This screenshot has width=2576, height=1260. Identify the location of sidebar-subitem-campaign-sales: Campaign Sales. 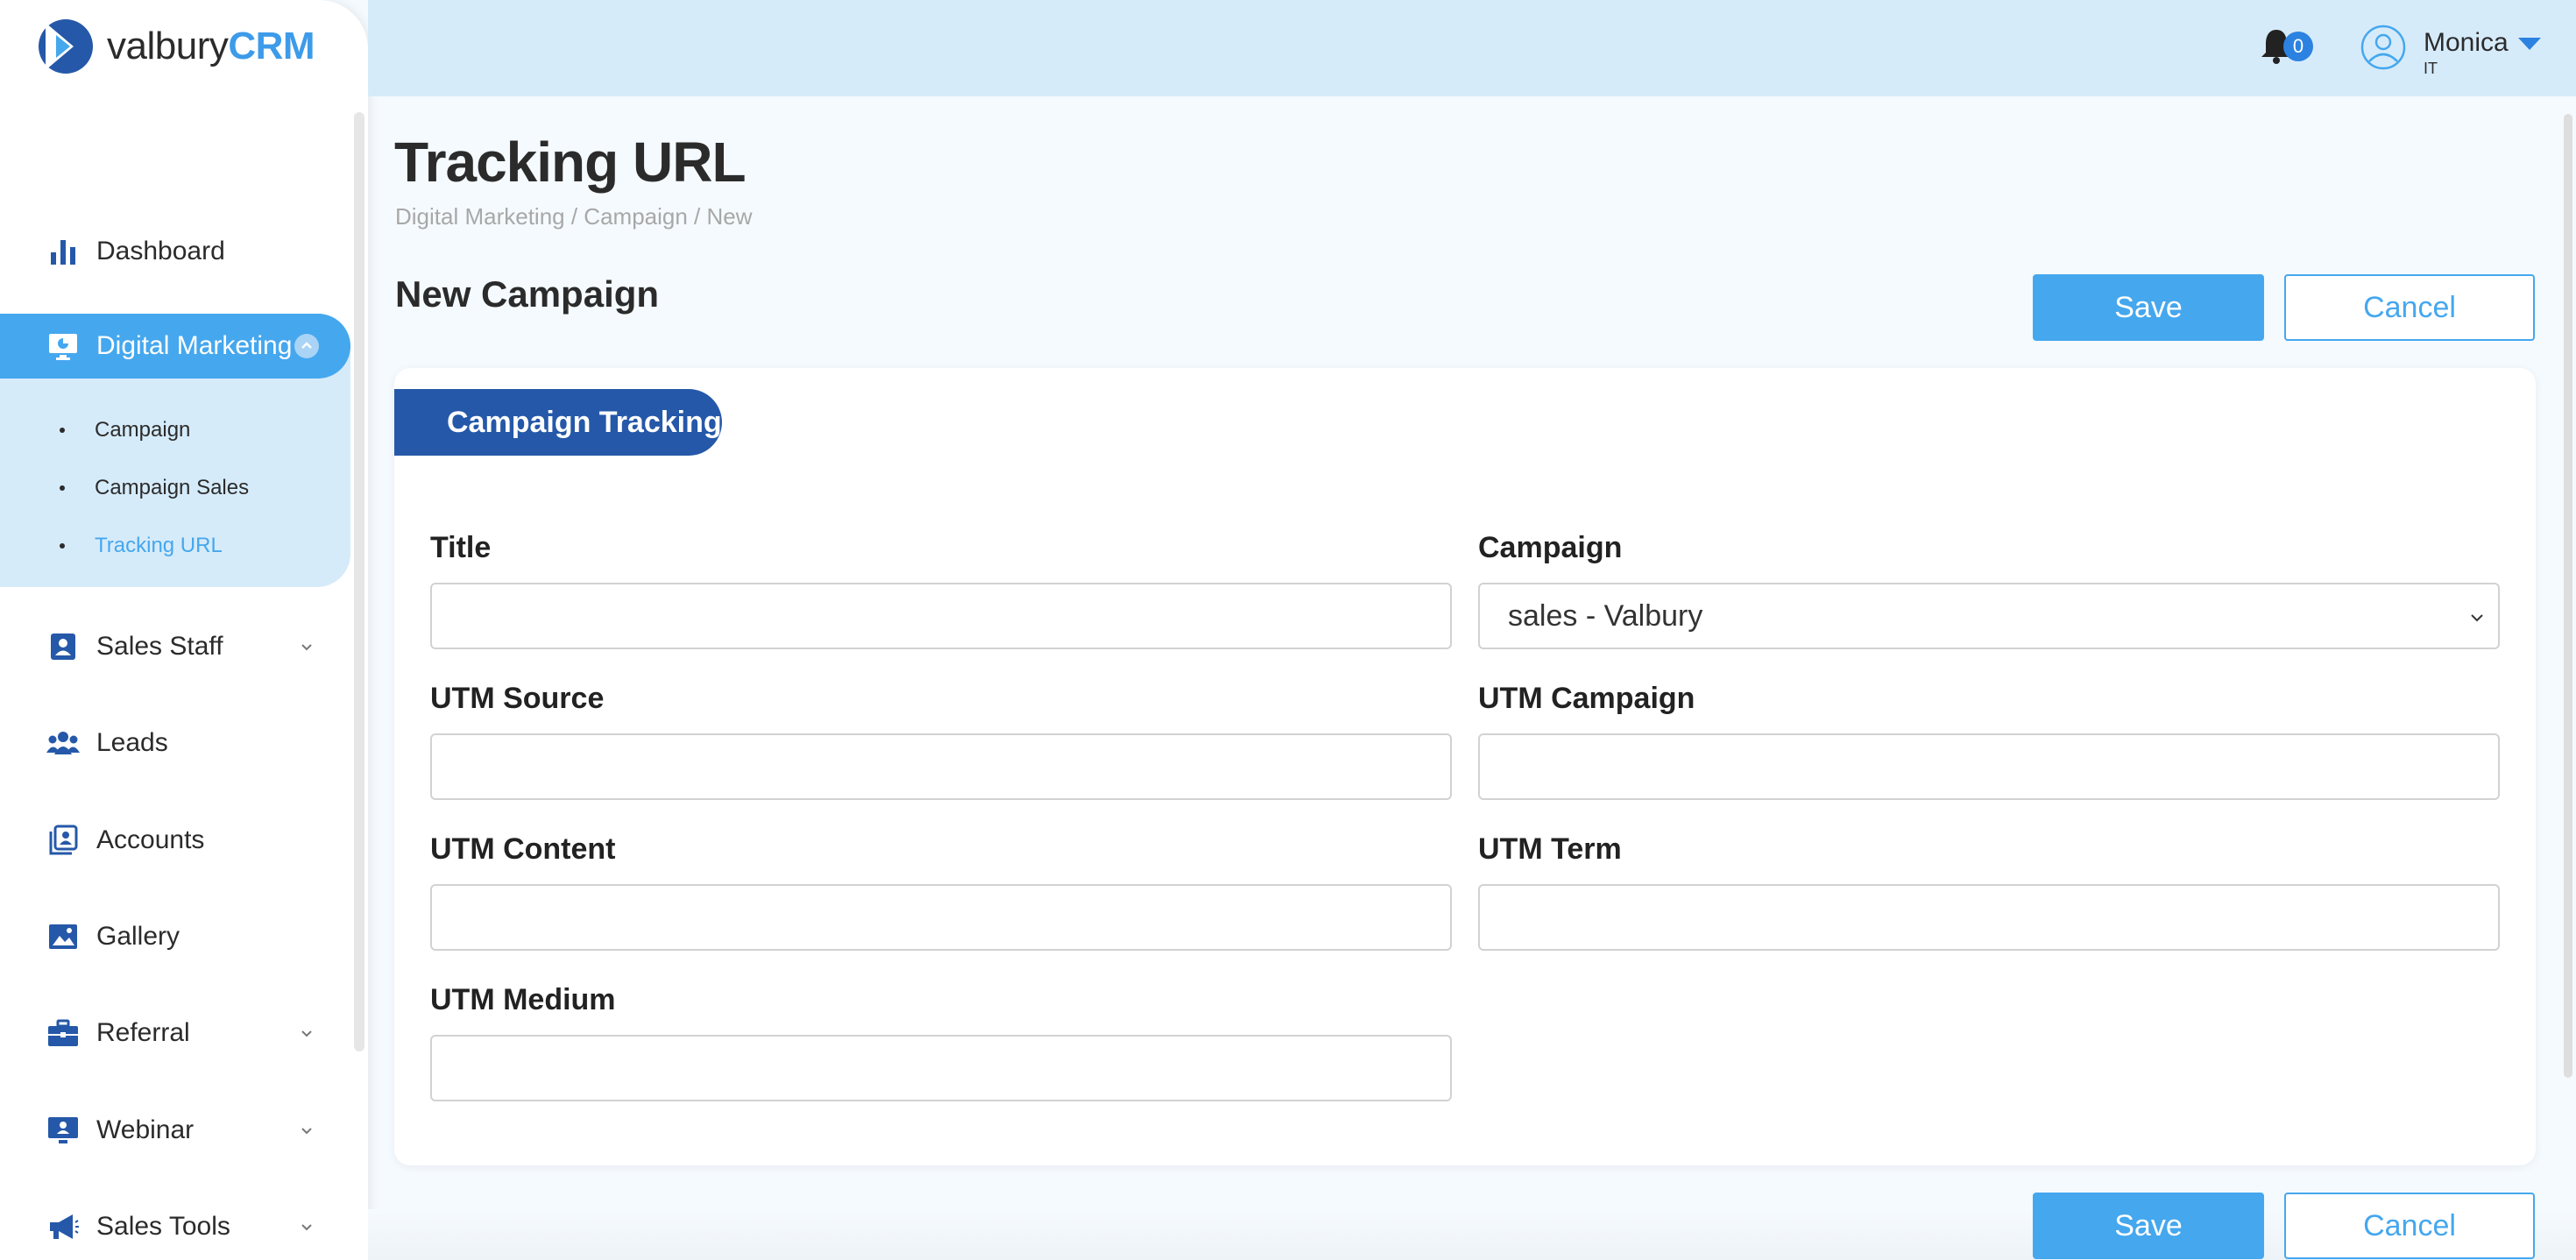
(154, 488).